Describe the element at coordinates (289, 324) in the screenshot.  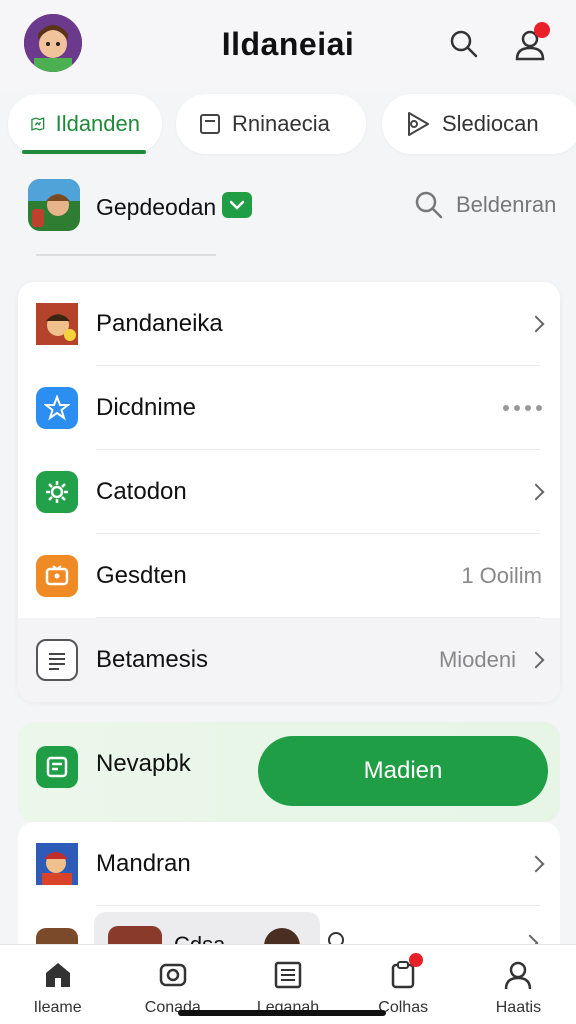
I see `list-item-pandaneika: Pandaneika` at that location.